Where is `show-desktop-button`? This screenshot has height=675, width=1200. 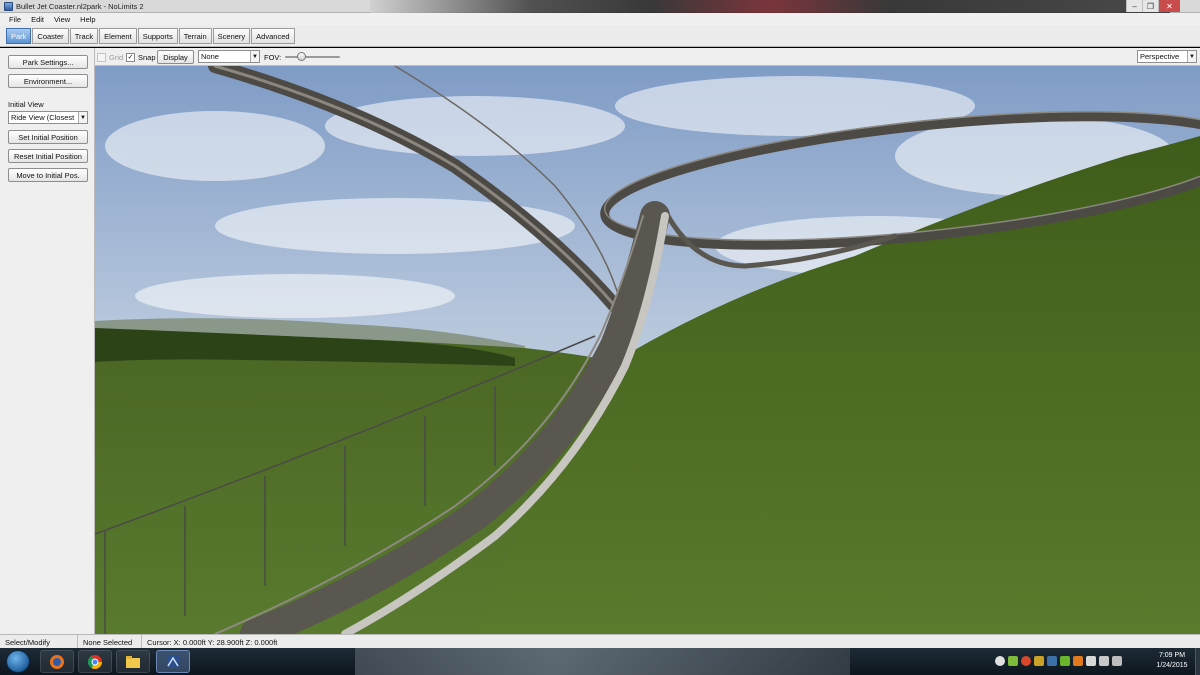
show-desktop-button is located at coordinates (1197, 661).